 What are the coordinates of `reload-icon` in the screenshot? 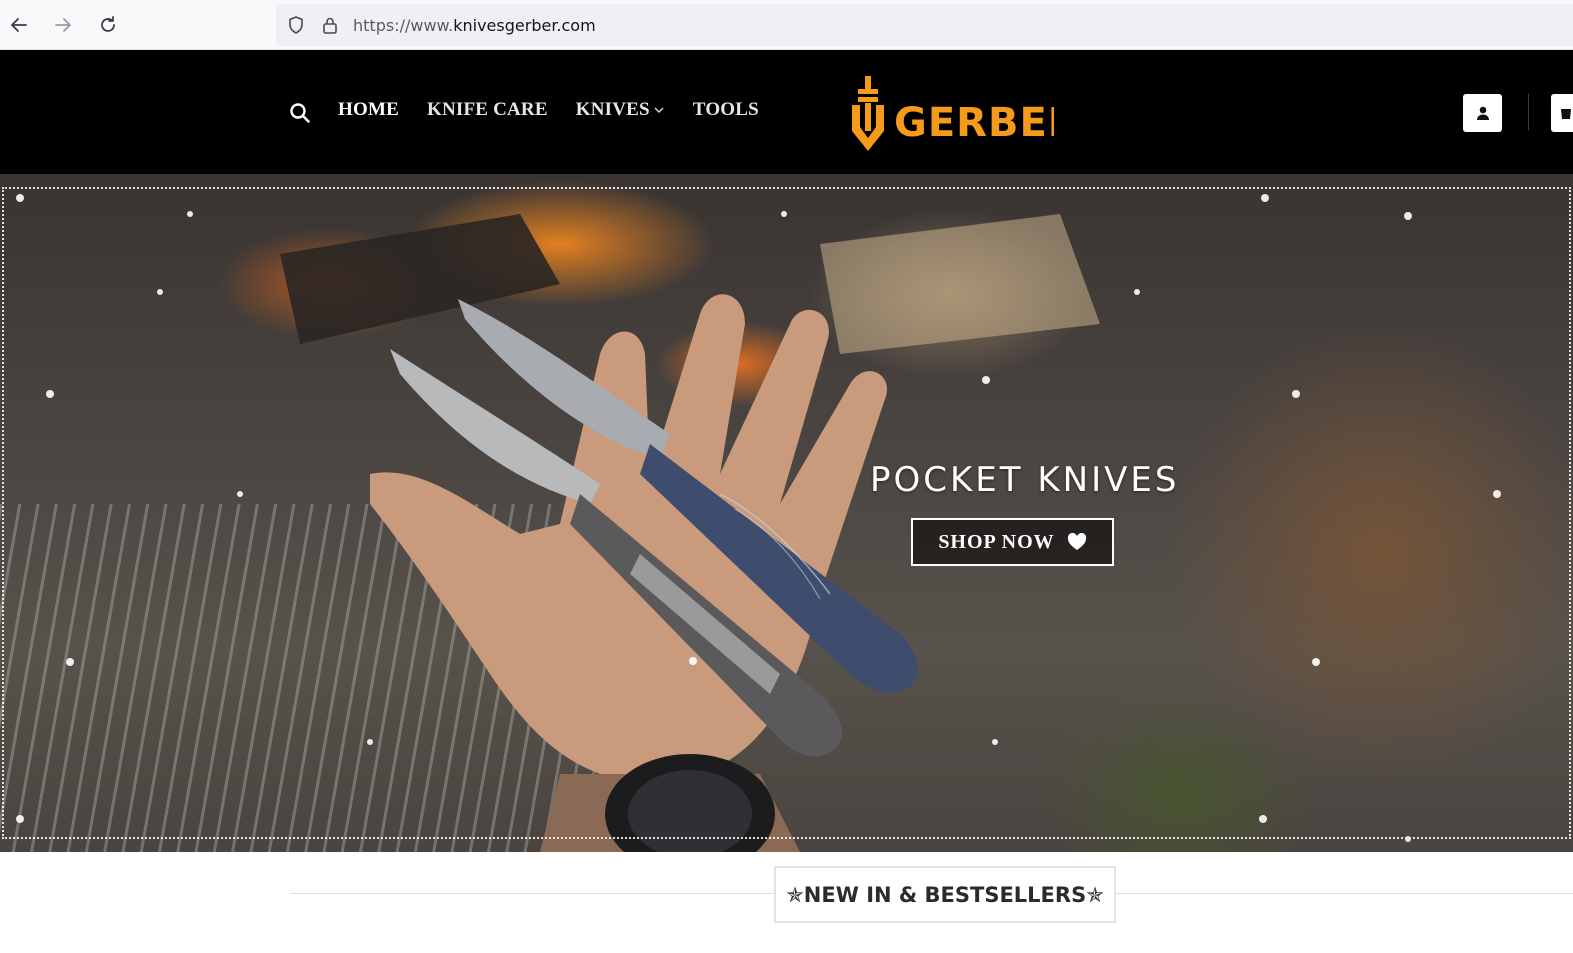 It's located at (108, 24).